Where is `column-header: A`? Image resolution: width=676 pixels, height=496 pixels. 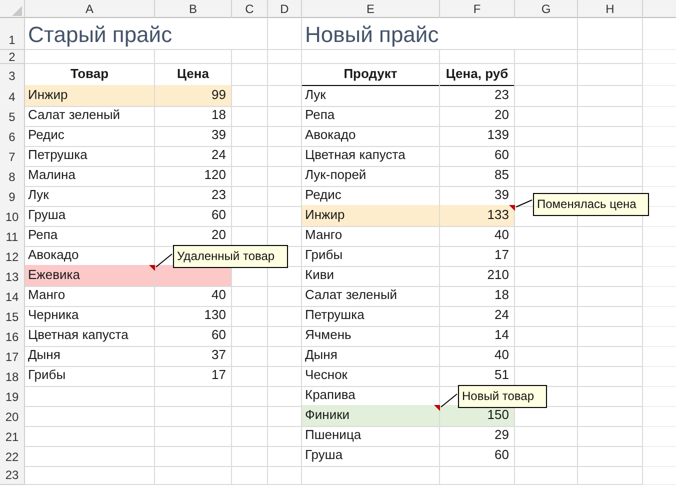 column-header: A is located at coordinates (90, 9).